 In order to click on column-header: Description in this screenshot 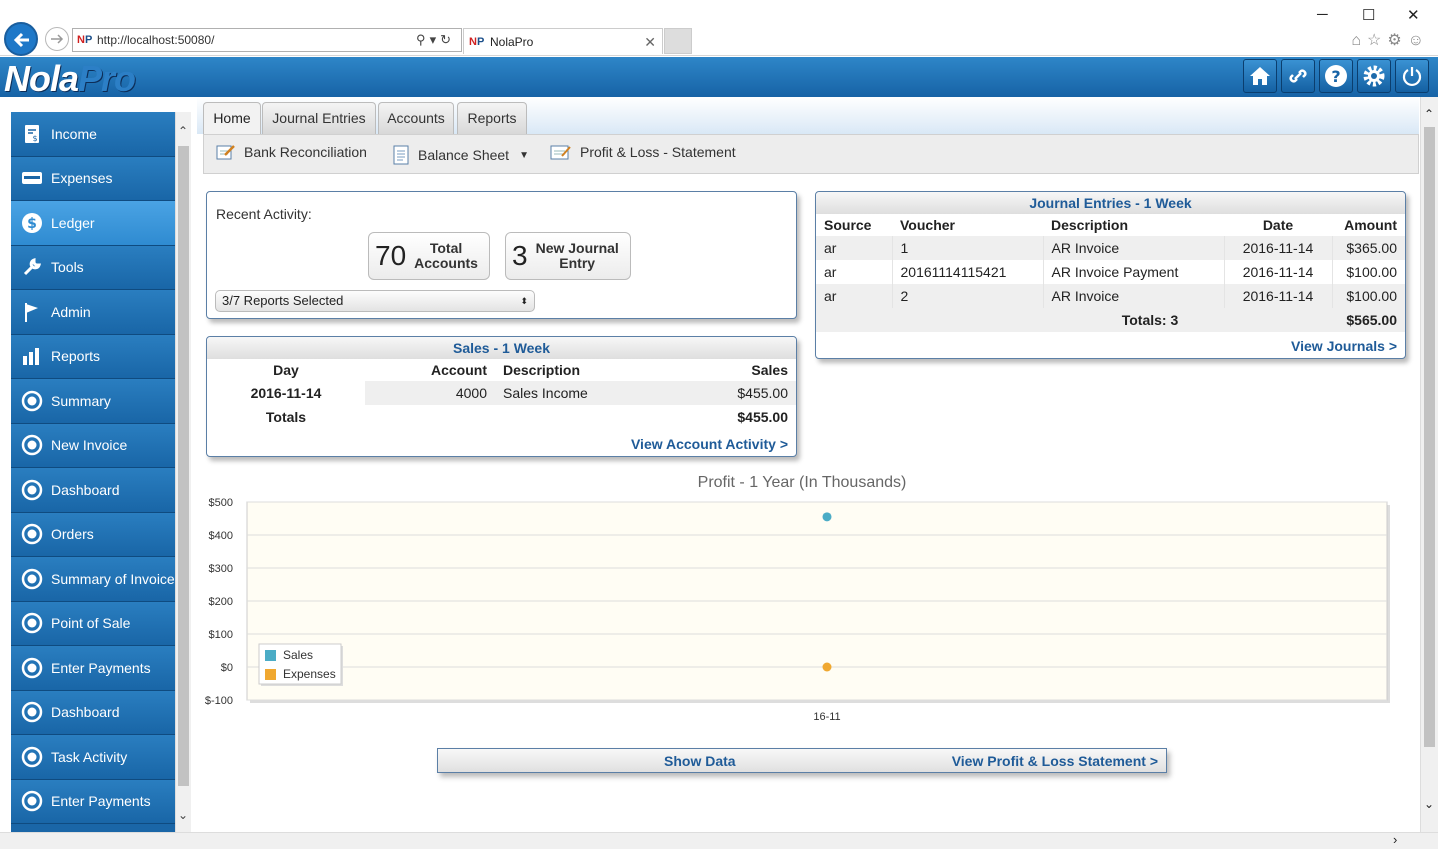, I will do `click(542, 370)`.